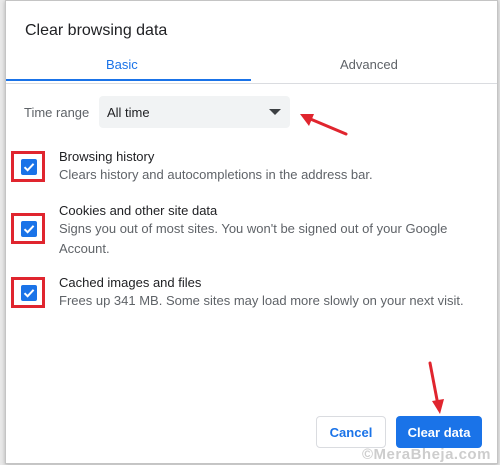 This screenshot has height=465, width=500. Describe the element at coordinates (439, 432) in the screenshot. I see `clear-data-button: Clear data` at that location.